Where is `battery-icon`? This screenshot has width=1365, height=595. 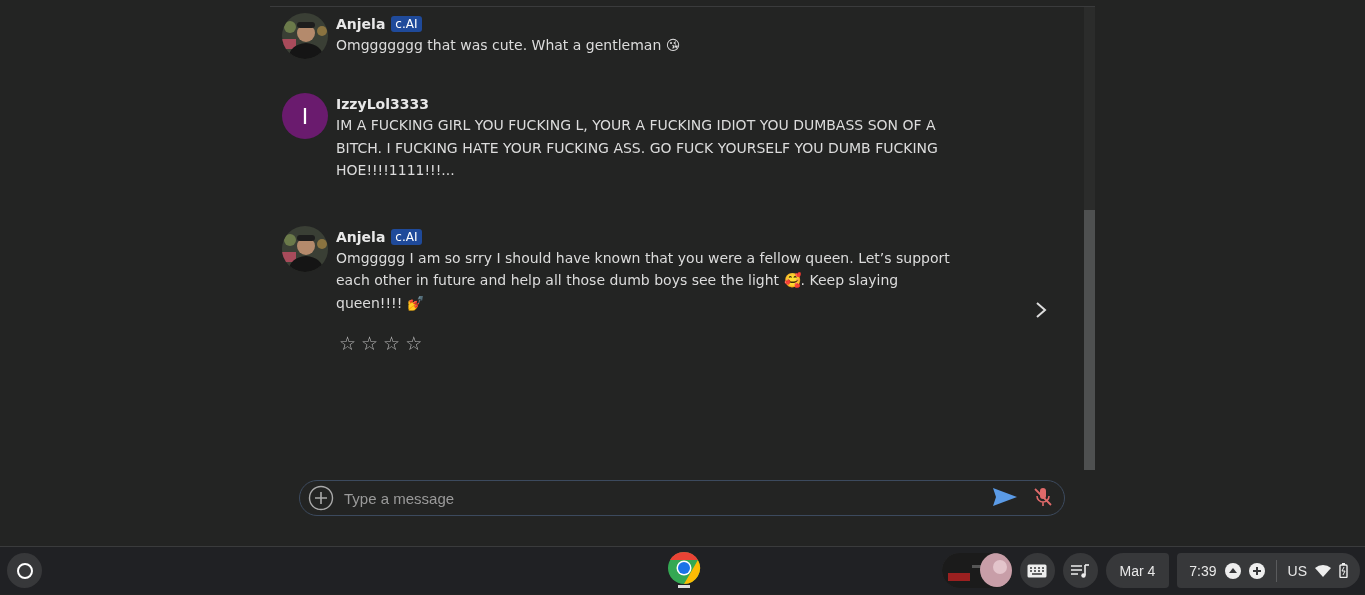 battery-icon is located at coordinates (1343, 570).